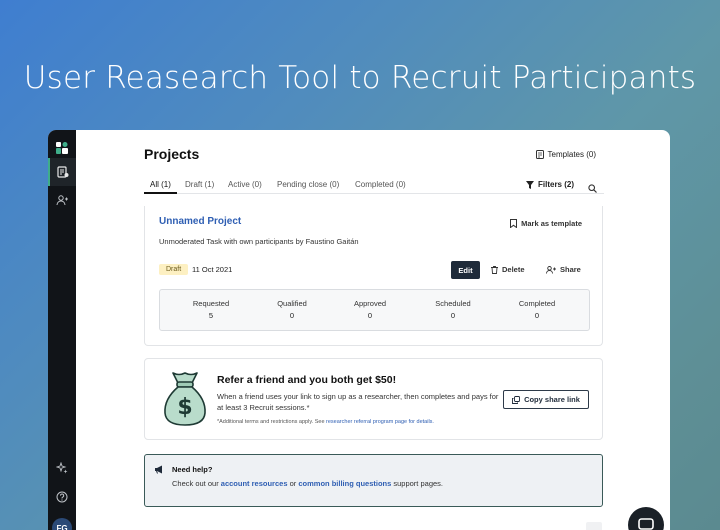  What do you see at coordinates (184, 407) in the screenshot?
I see `bag-dollar-sign: $` at bounding box center [184, 407].